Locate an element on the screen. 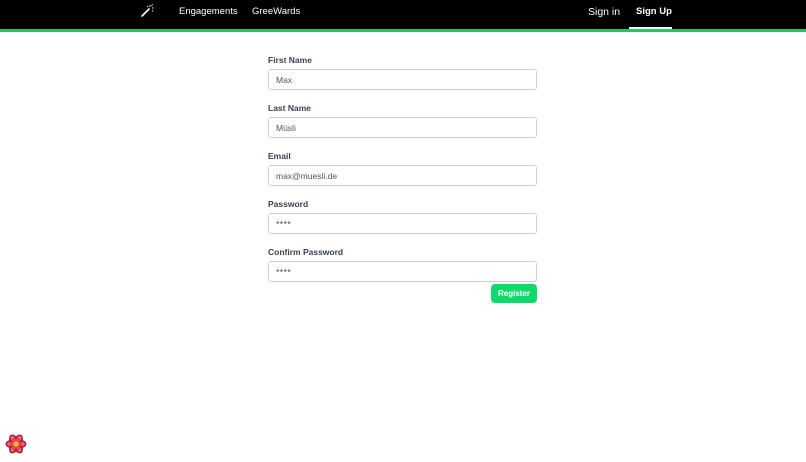  email-input is located at coordinates (402, 175).